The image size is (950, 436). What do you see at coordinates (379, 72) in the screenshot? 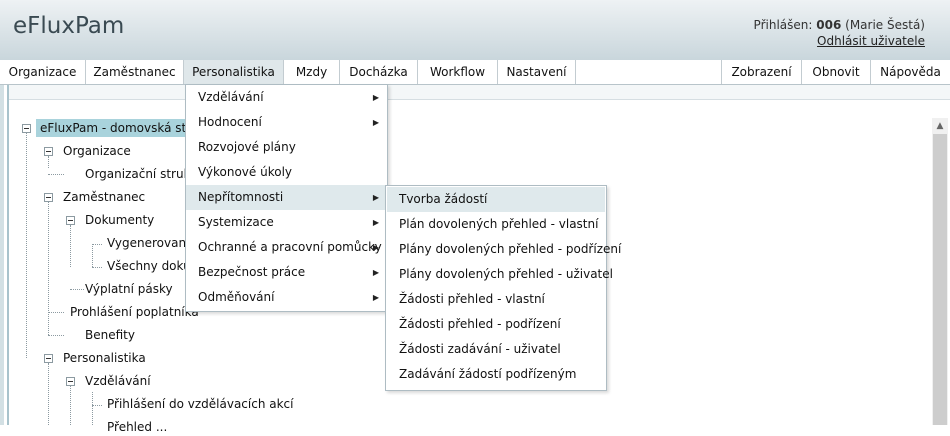
I see `menu-dochazka: Docházka` at bounding box center [379, 72].